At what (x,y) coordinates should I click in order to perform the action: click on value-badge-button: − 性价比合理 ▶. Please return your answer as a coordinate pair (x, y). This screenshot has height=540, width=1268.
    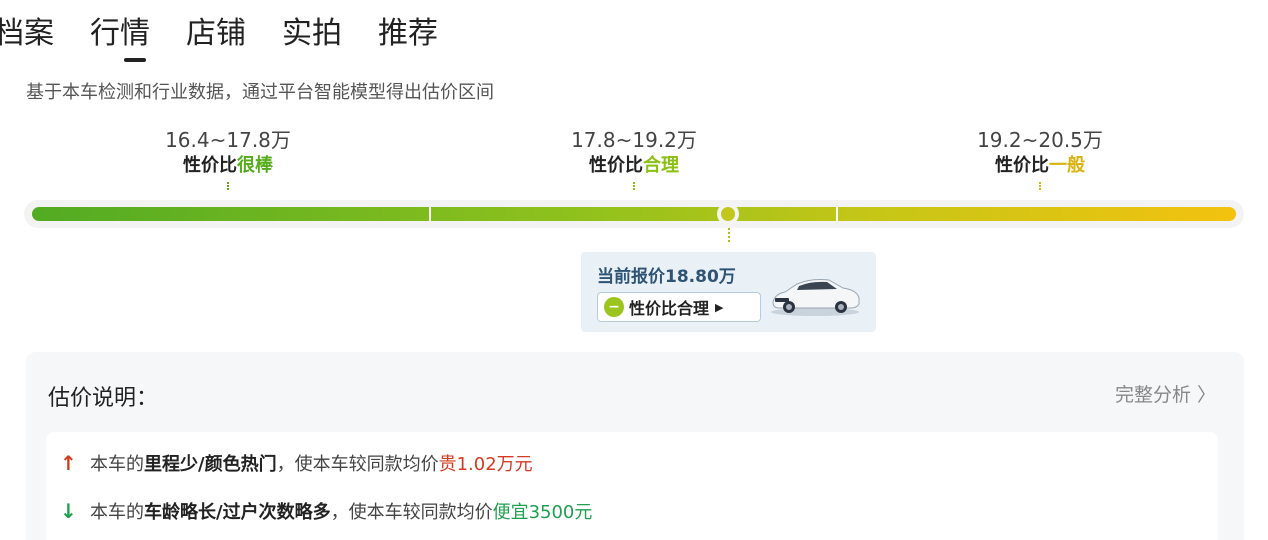
    Looking at the image, I should click on (679, 307).